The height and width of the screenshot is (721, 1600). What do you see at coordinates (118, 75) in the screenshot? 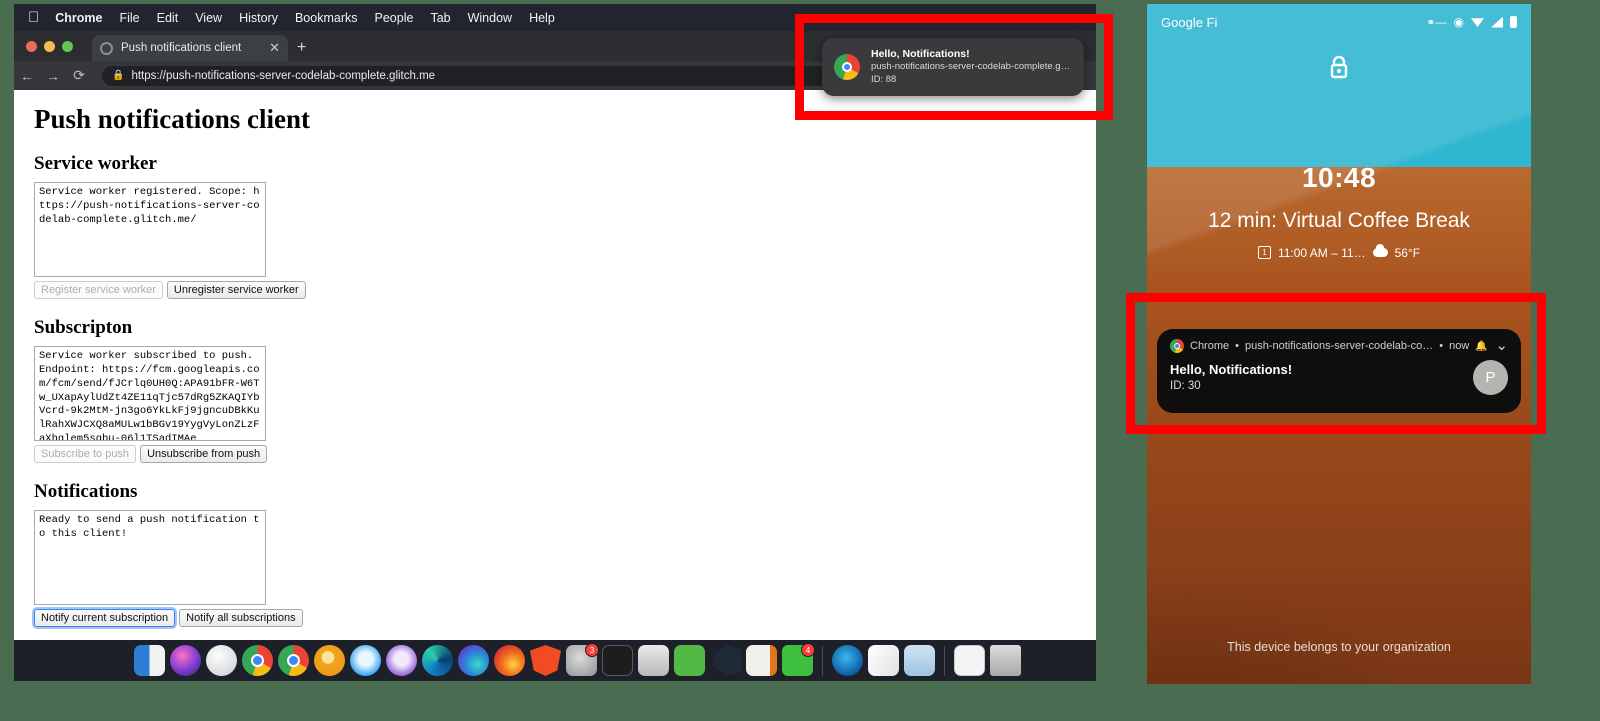
I see `site-lock-icon: 🔒` at bounding box center [118, 75].